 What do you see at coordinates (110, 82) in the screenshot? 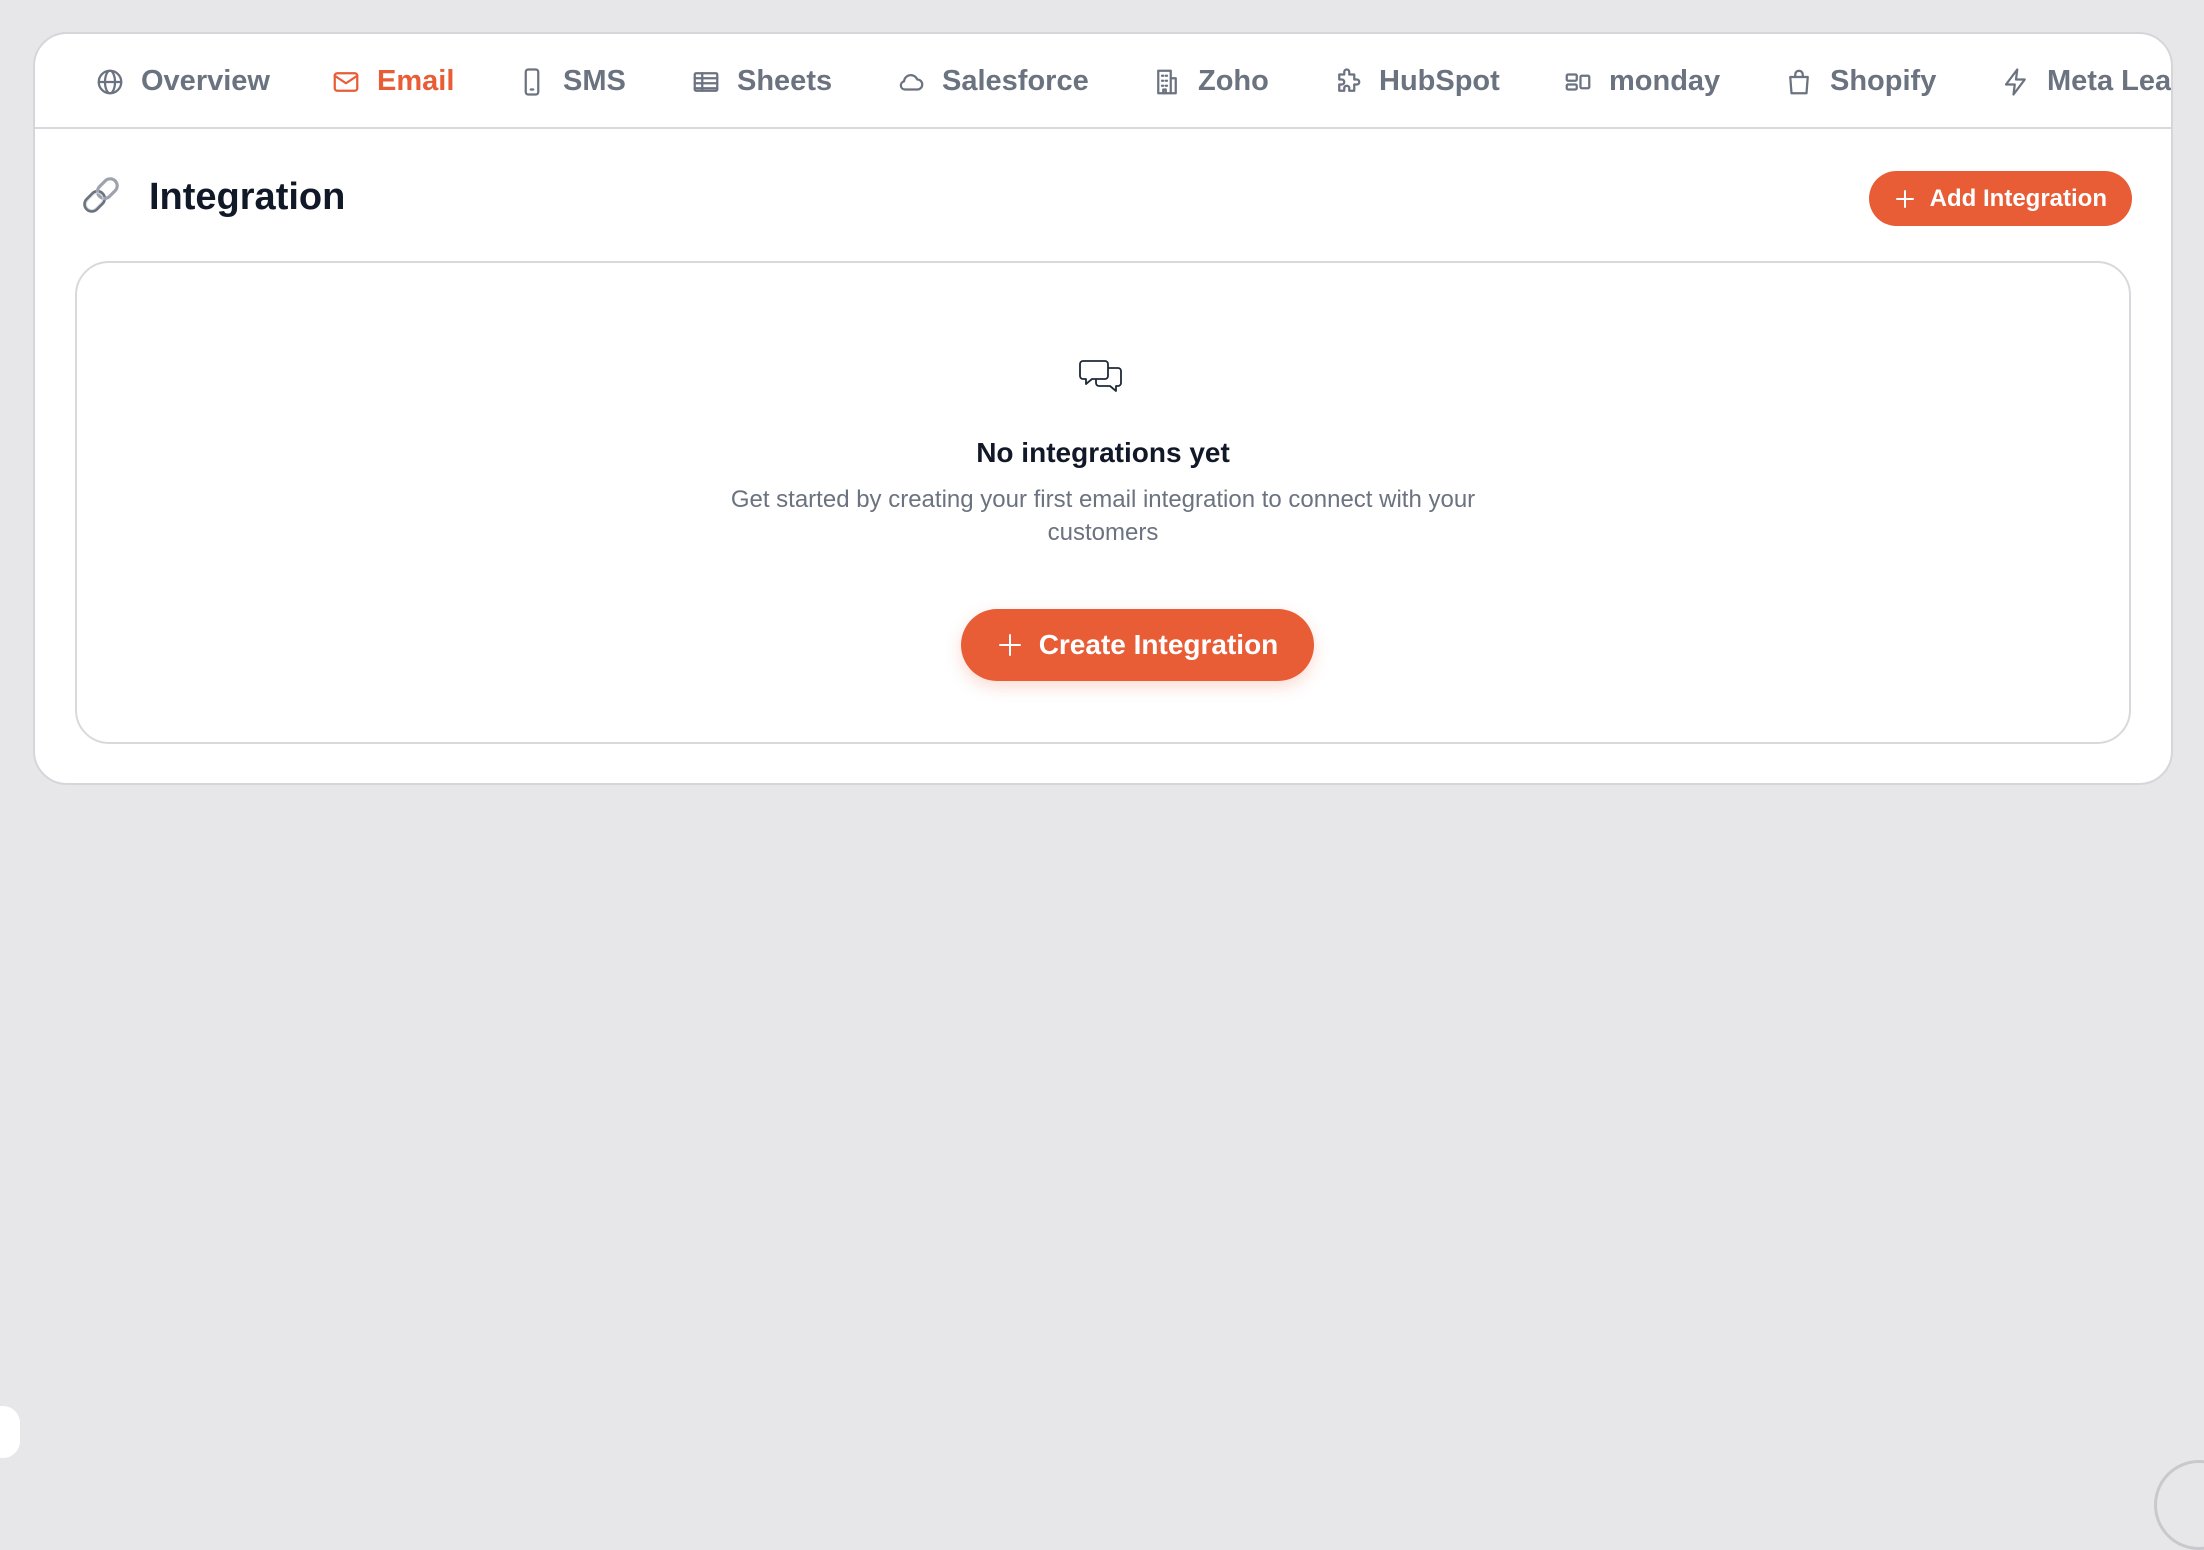
I see `globe-icon` at bounding box center [110, 82].